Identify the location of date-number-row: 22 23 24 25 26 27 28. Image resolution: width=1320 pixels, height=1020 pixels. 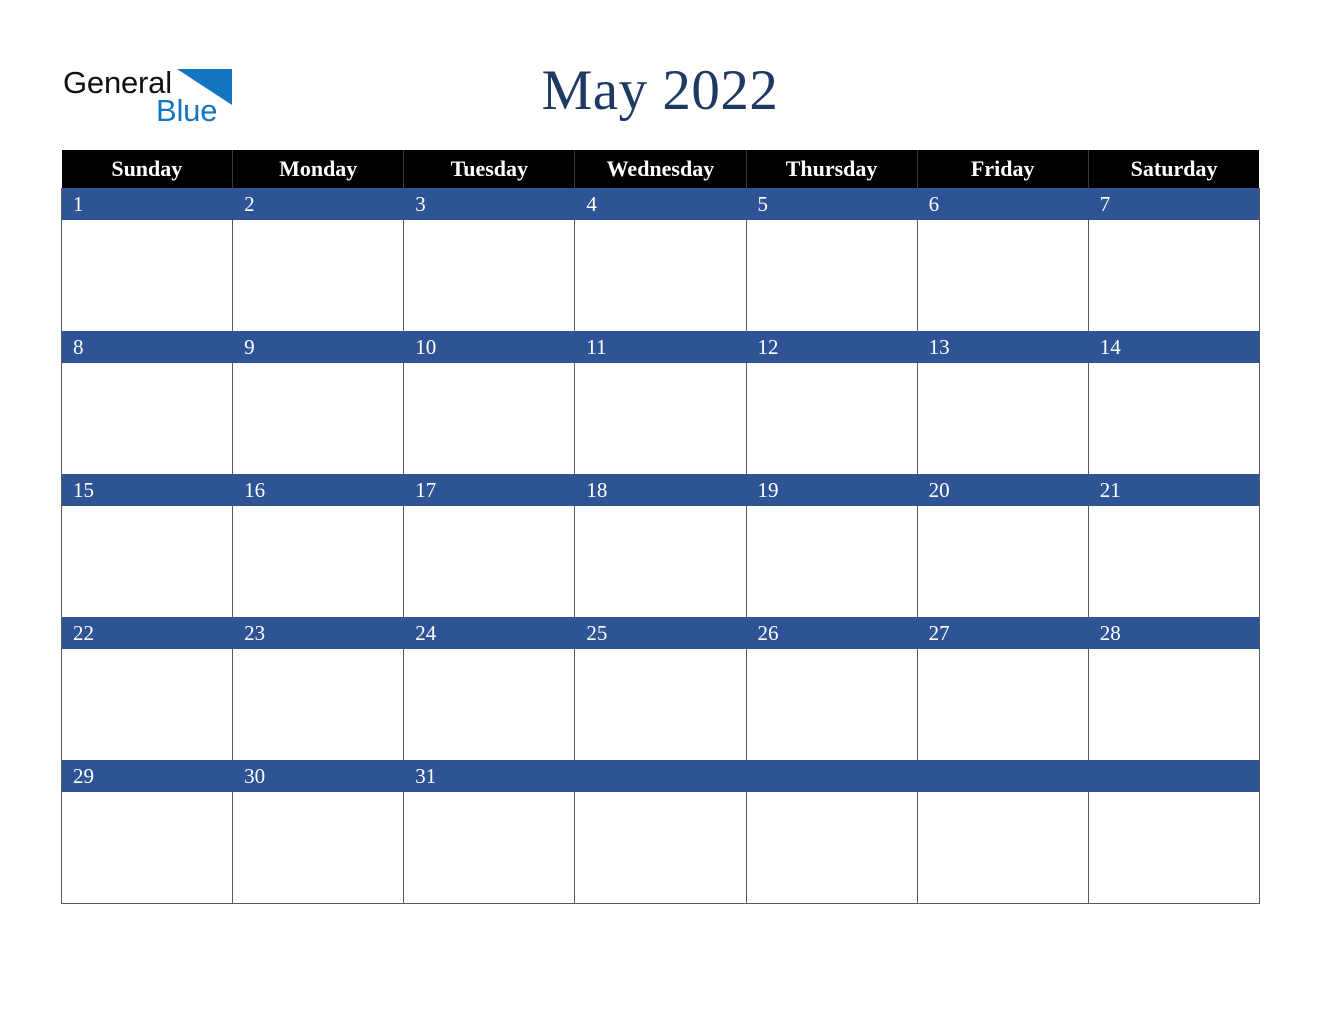
(660, 633).